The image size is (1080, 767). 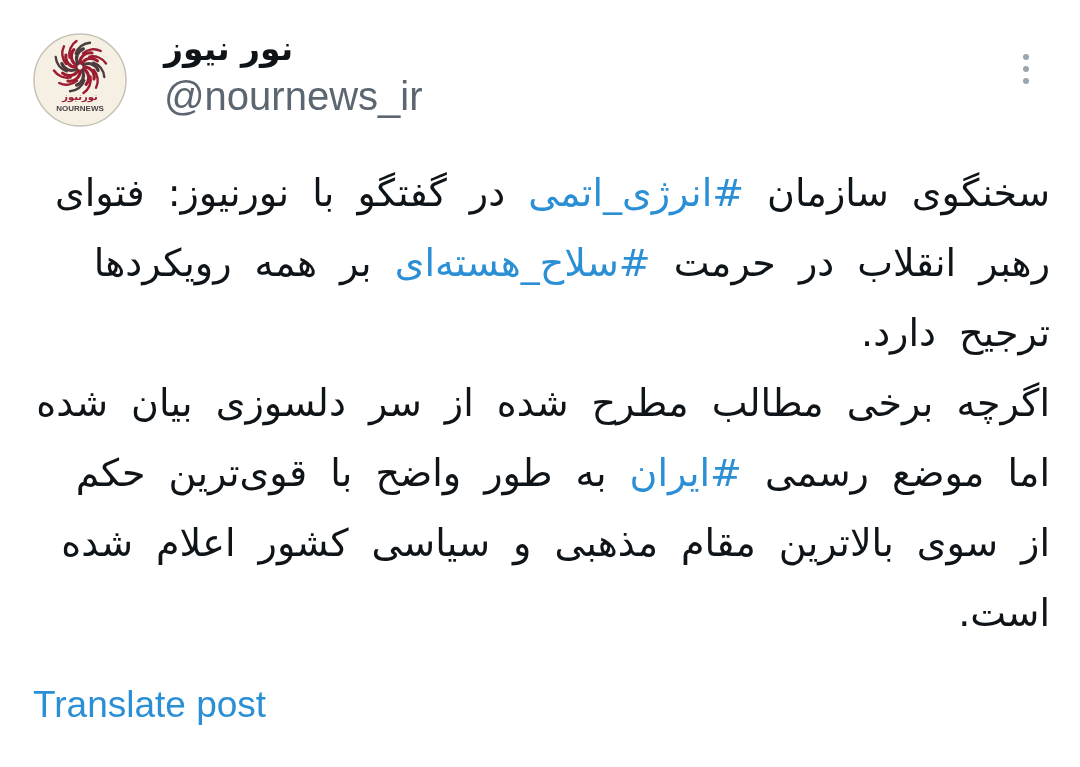 I want to click on hashtag-link: #انرژی_اتمی, so click(x=636, y=193).